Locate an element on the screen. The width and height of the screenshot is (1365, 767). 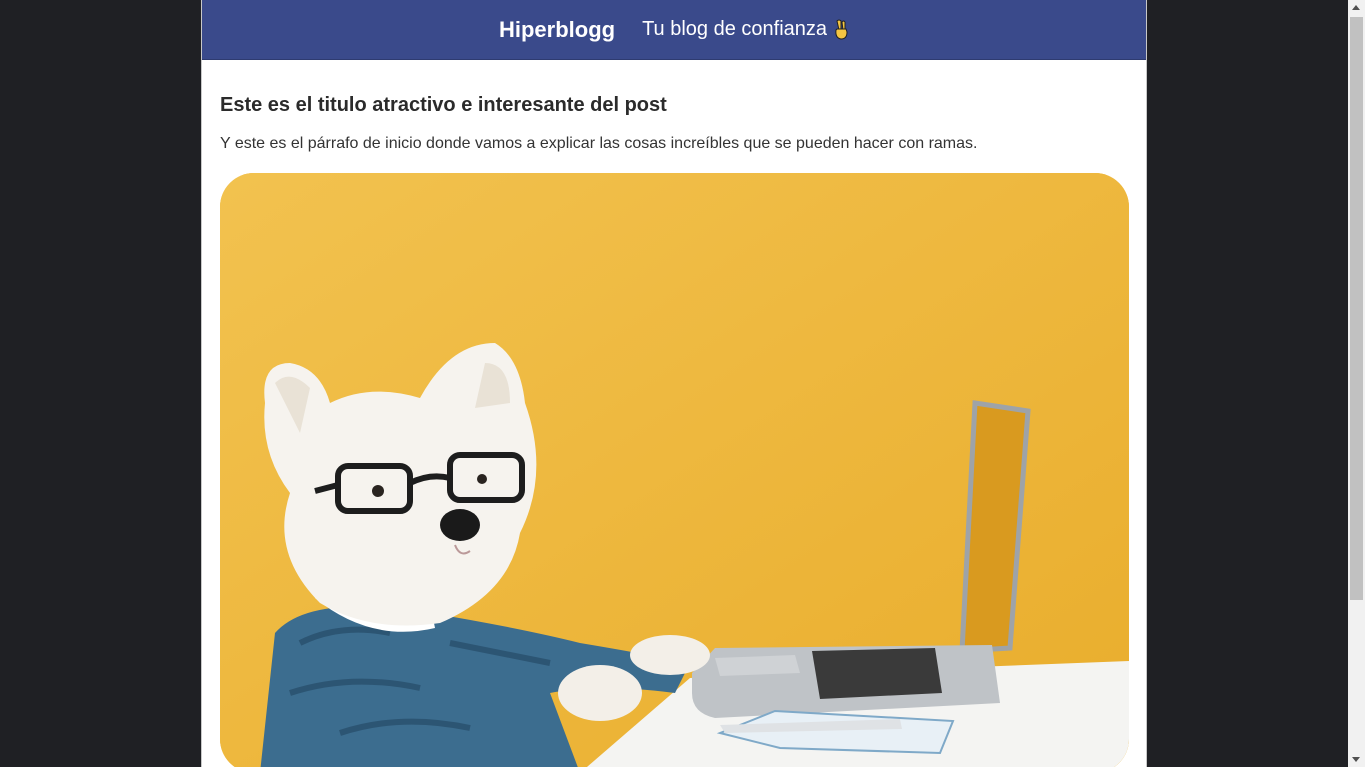
site-tagline: Tu blog de confianza is located at coordinates (735, 29).